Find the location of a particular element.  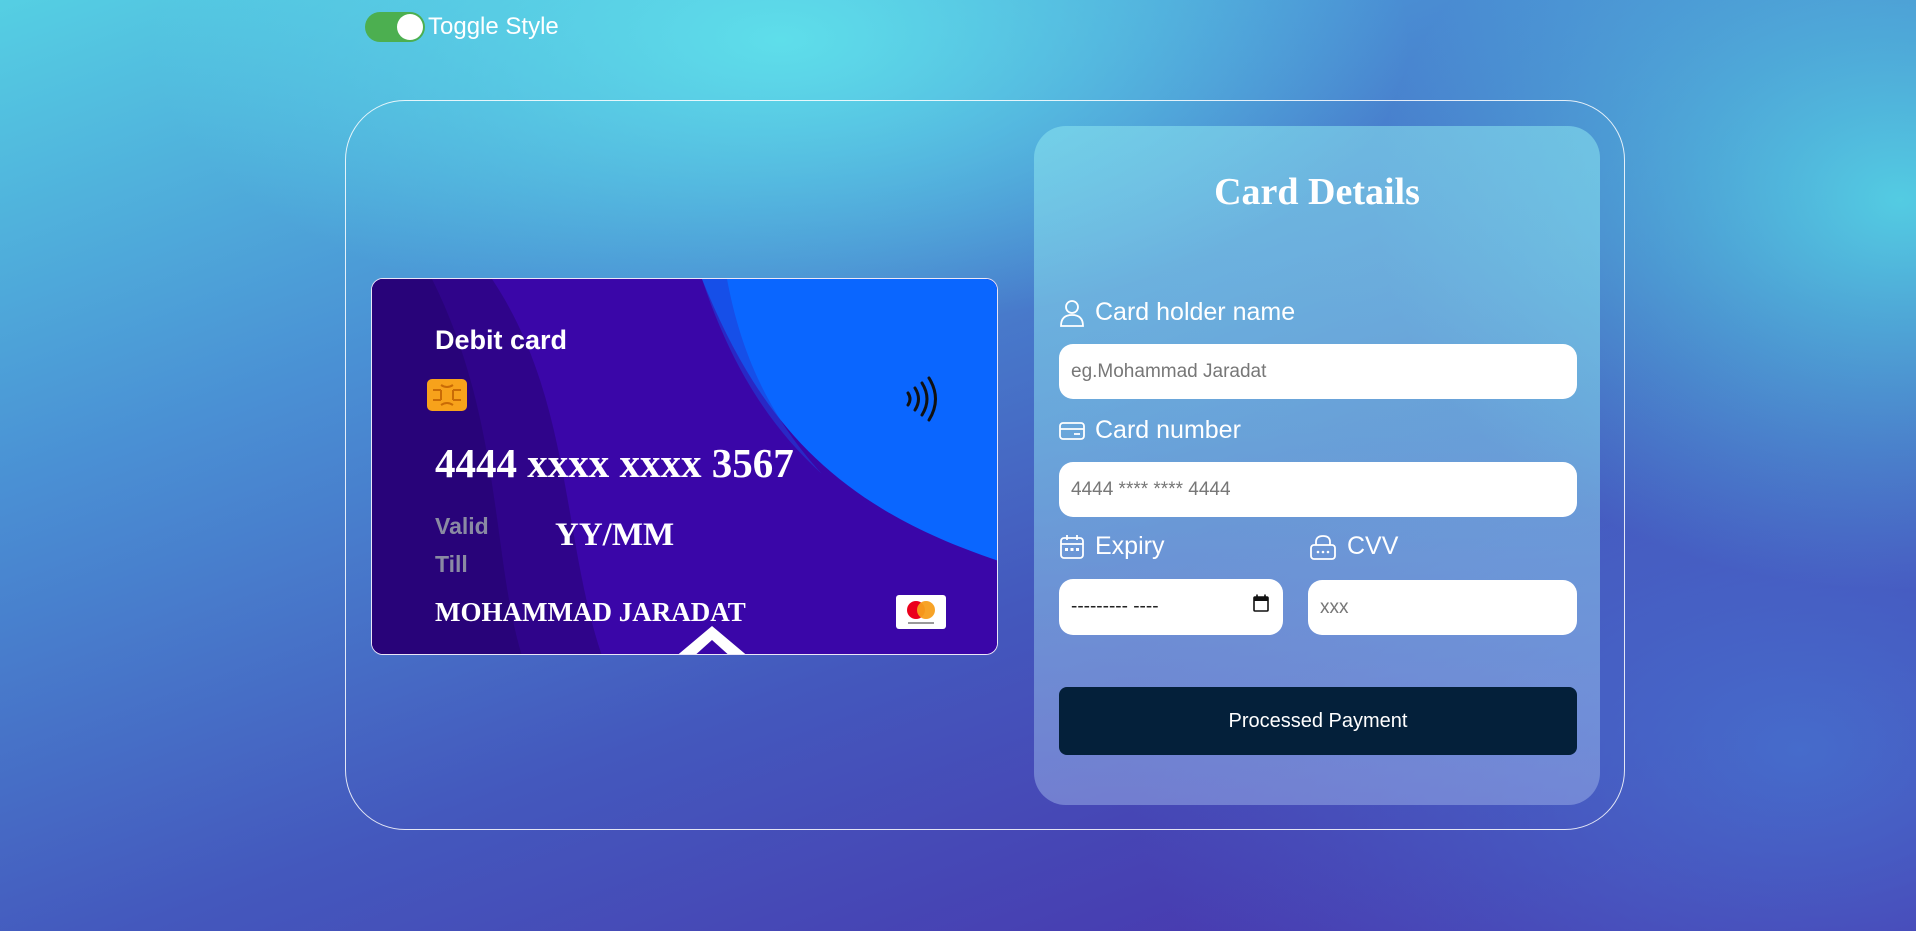

expiry-date-placeholder: --------- ---- is located at coordinates (1115, 606).